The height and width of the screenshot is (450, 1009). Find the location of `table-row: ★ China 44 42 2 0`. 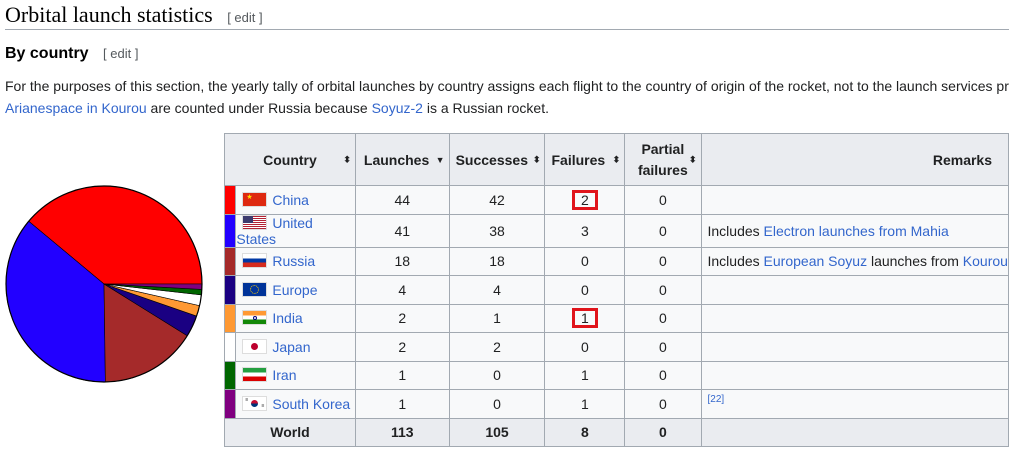

table-row: ★ China 44 42 2 0 is located at coordinates (616, 200).